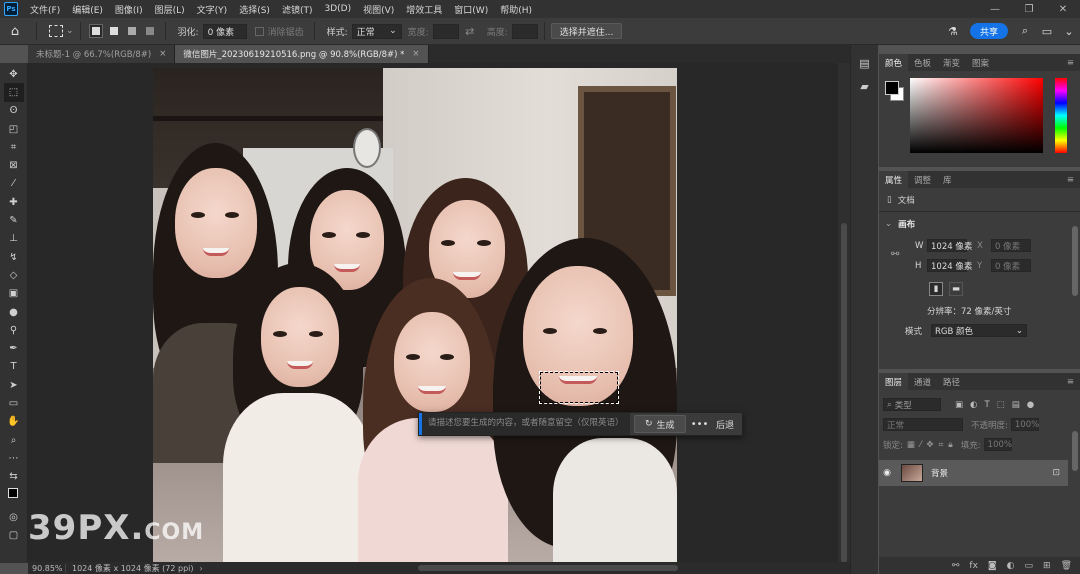 This screenshot has height=574, width=1080. Describe the element at coordinates (660, 424) in the screenshot. I see `generate-button: ↻ 生成` at that location.